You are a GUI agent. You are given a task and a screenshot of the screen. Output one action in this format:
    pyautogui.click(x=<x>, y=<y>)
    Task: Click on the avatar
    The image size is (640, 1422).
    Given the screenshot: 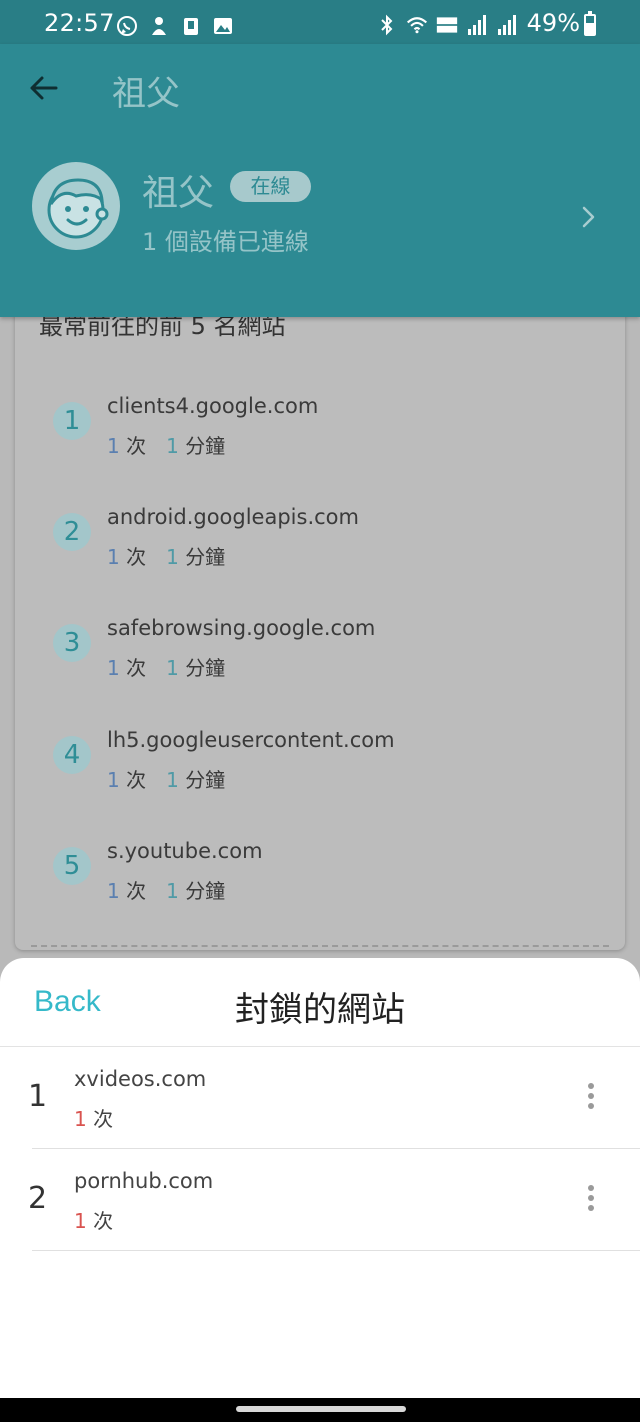 What is the action you would take?
    pyautogui.click(x=76, y=206)
    